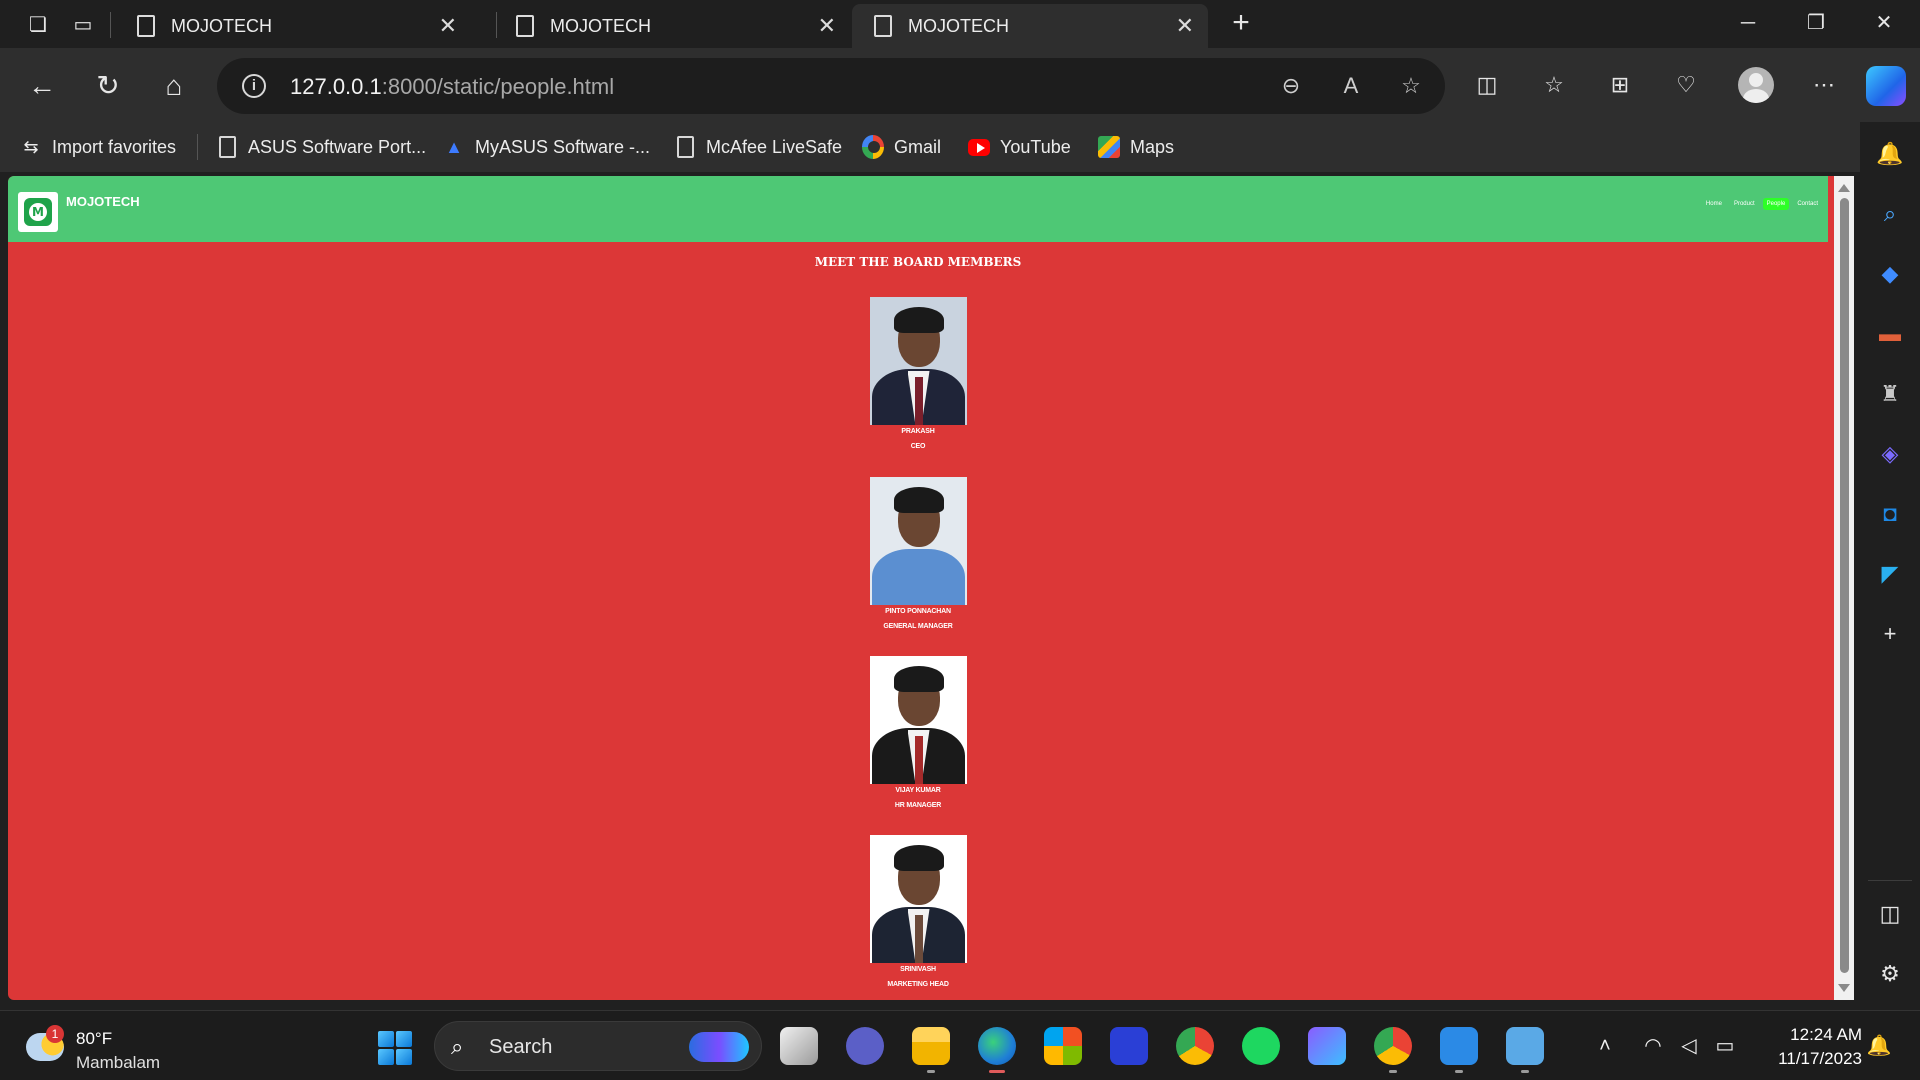  What do you see at coordinates (1807, 204) in the screenshot?
I see `nav-contact: Contact` at bounding box center [1807, 204].